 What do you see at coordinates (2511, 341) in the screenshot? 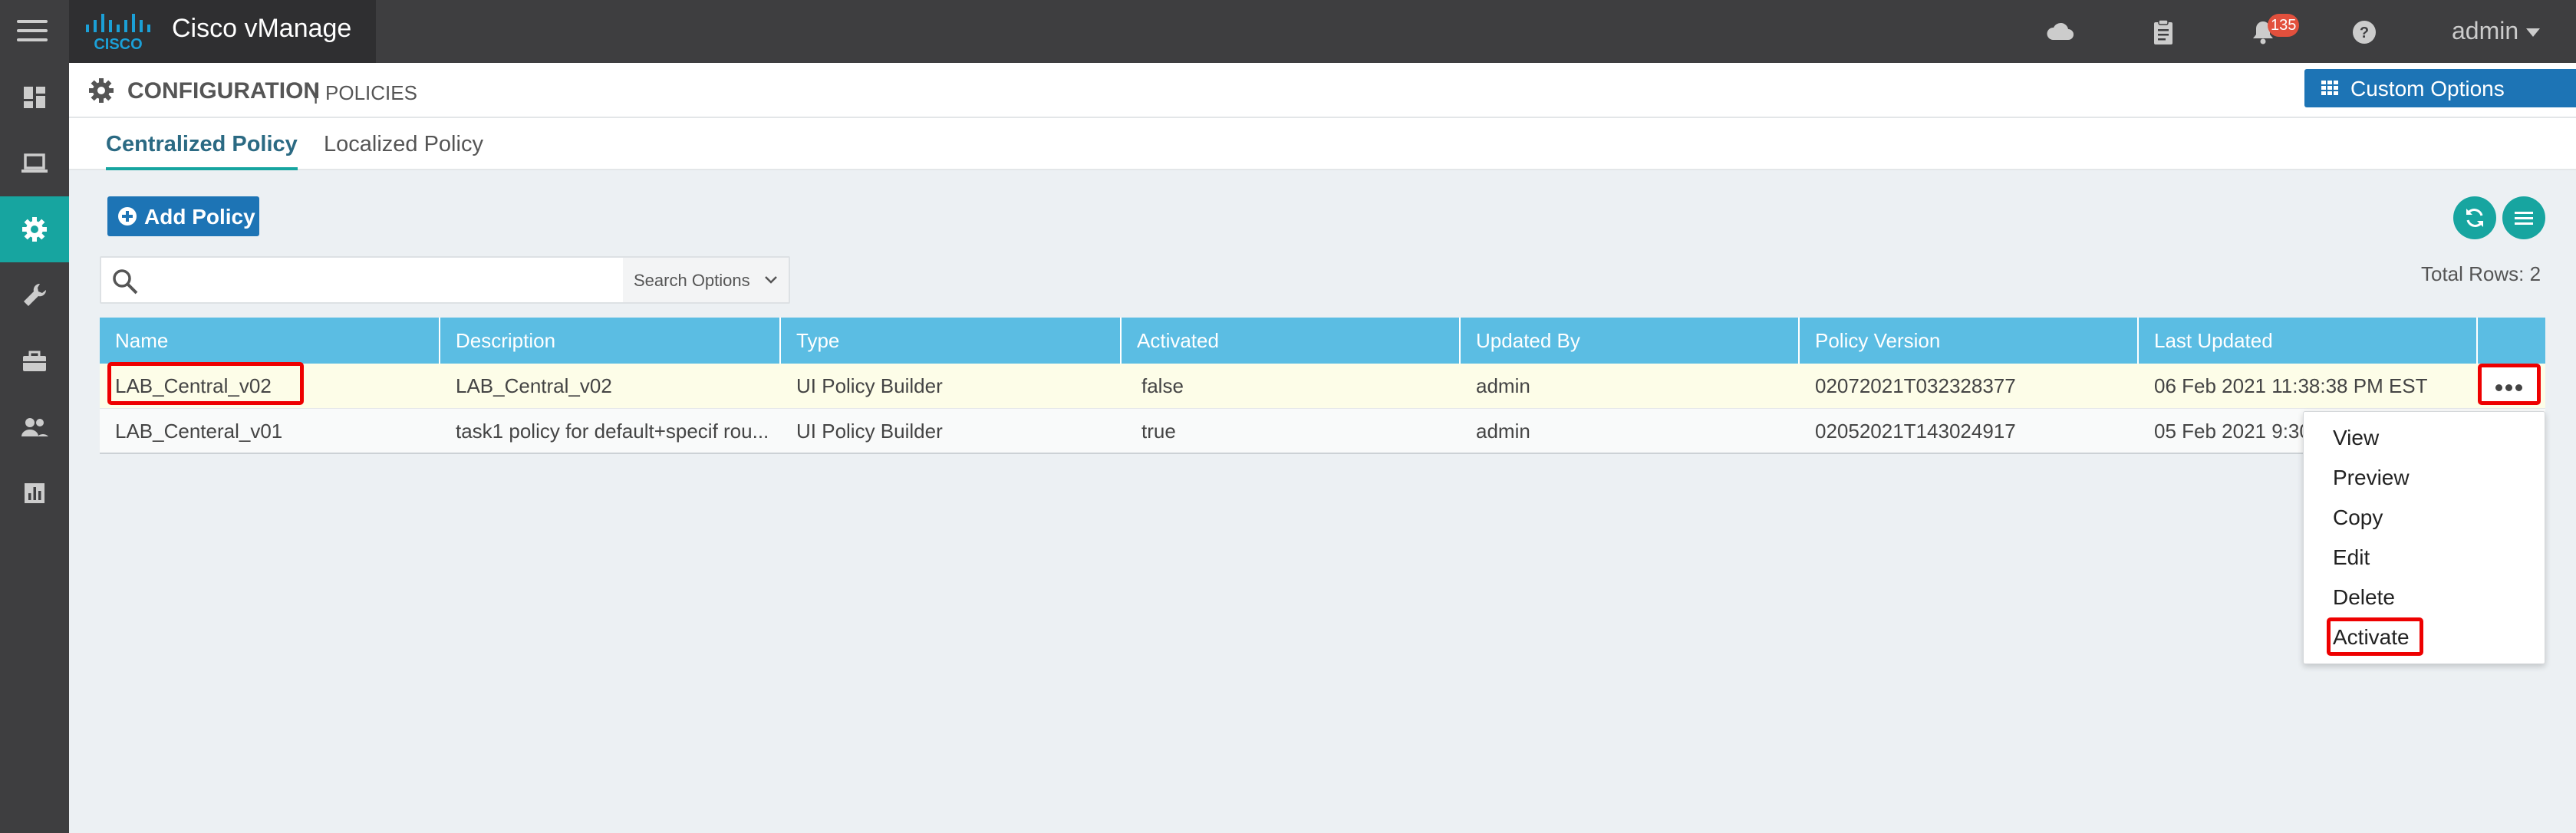
I see `column-header-actions` at bounding box center [2511, 341].